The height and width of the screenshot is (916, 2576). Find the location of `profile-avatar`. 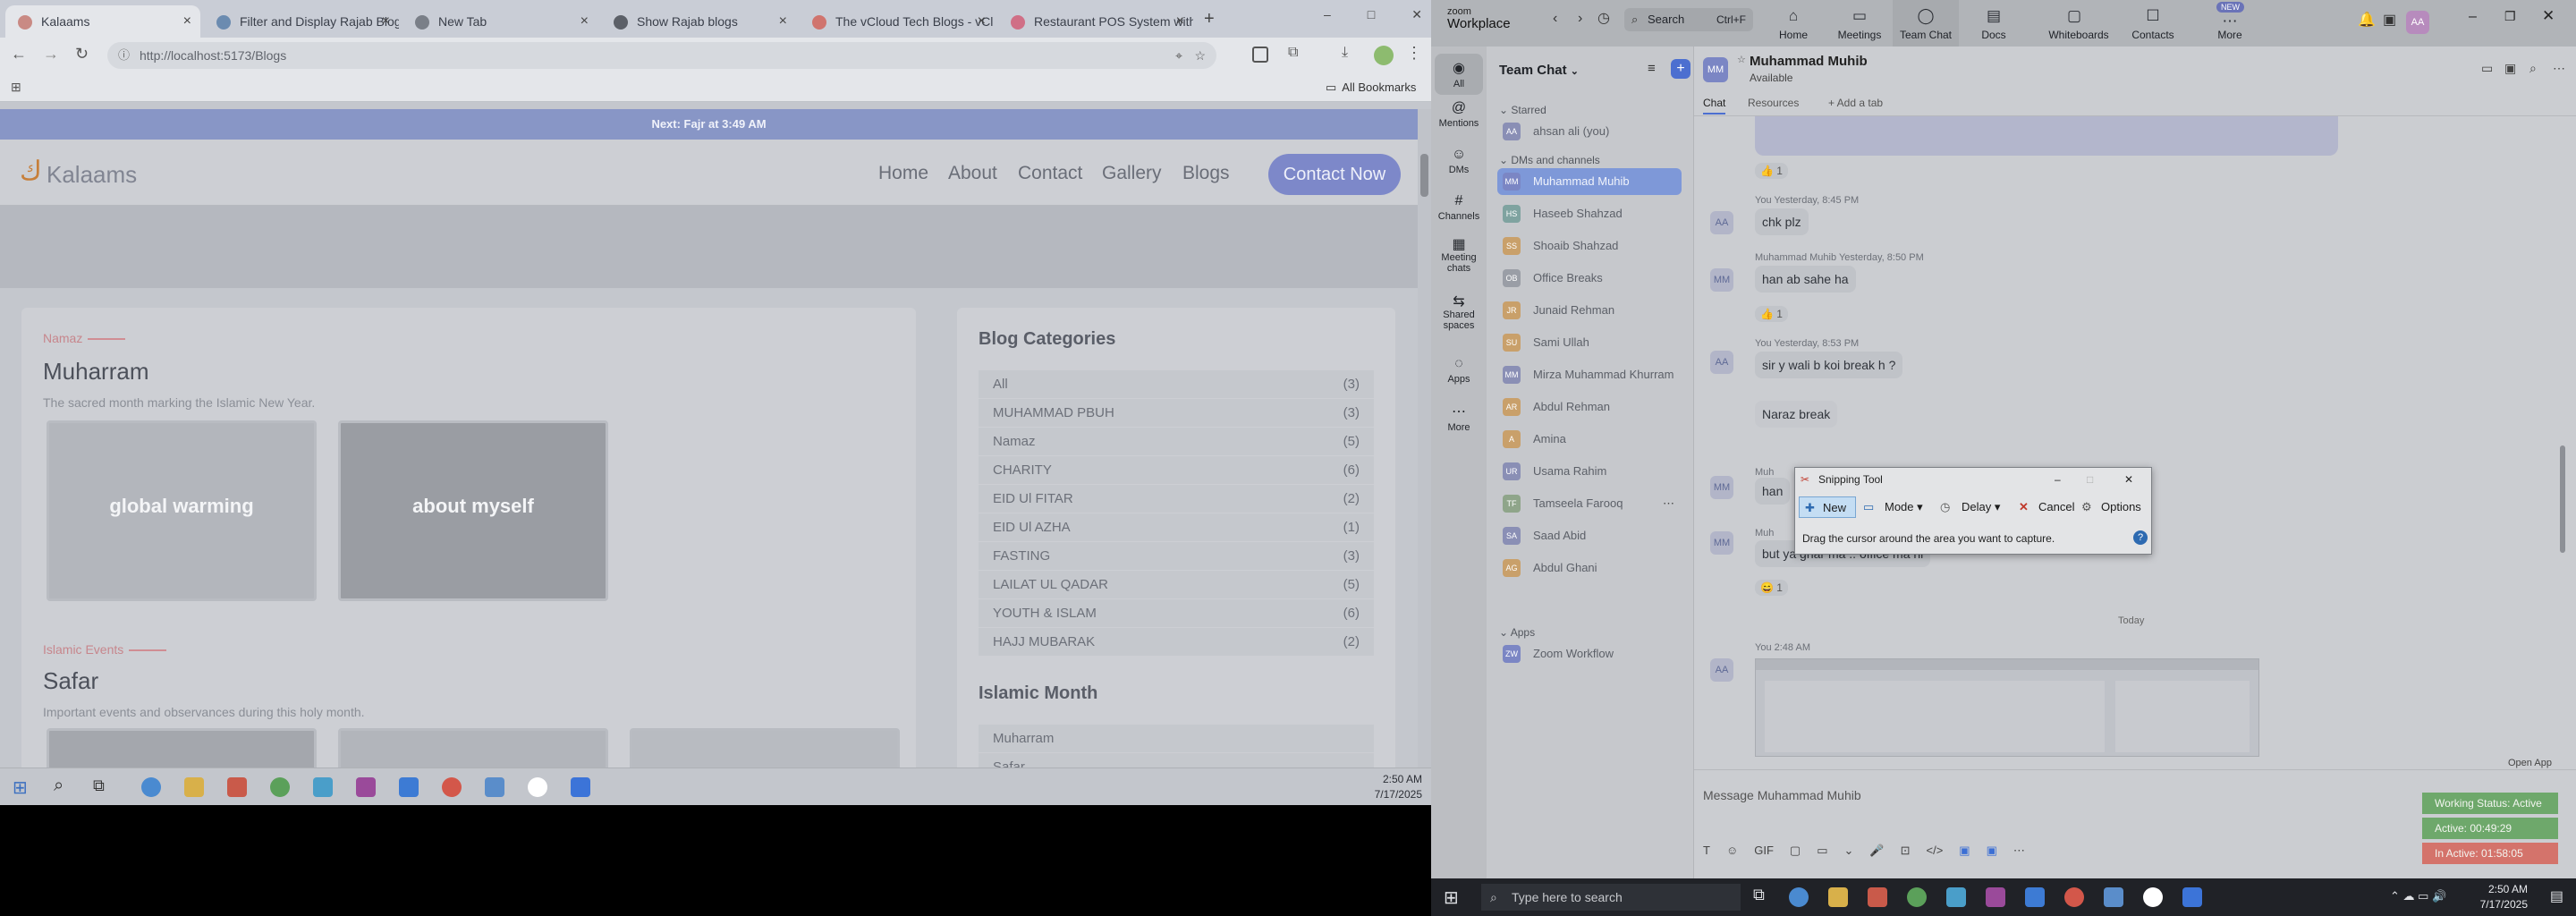

profile-avatar is located at coordinates (1384, 55).